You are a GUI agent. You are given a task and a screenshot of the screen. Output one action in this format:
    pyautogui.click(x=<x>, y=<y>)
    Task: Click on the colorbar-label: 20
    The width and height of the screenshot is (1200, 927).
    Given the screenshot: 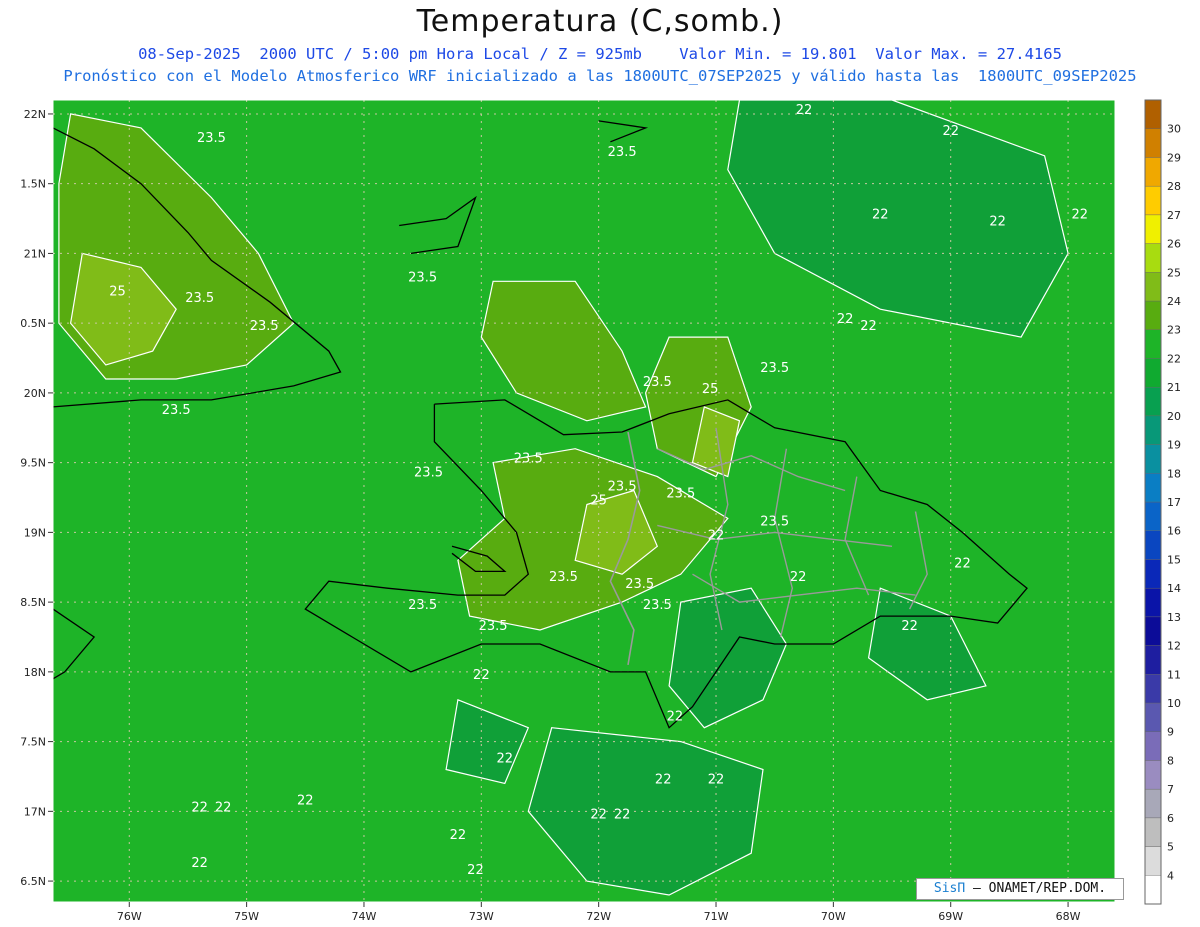 What is the action you would take?
    pyautogui.click(x=1174, y=416)
    